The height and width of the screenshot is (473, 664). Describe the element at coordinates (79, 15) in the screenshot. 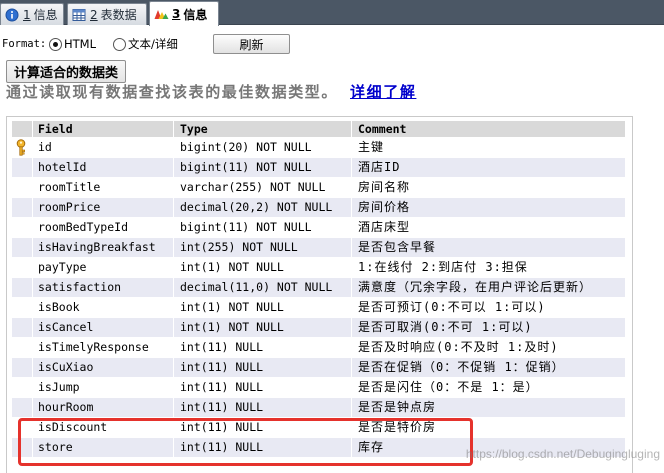

I see `table-grid-icon` at that location.